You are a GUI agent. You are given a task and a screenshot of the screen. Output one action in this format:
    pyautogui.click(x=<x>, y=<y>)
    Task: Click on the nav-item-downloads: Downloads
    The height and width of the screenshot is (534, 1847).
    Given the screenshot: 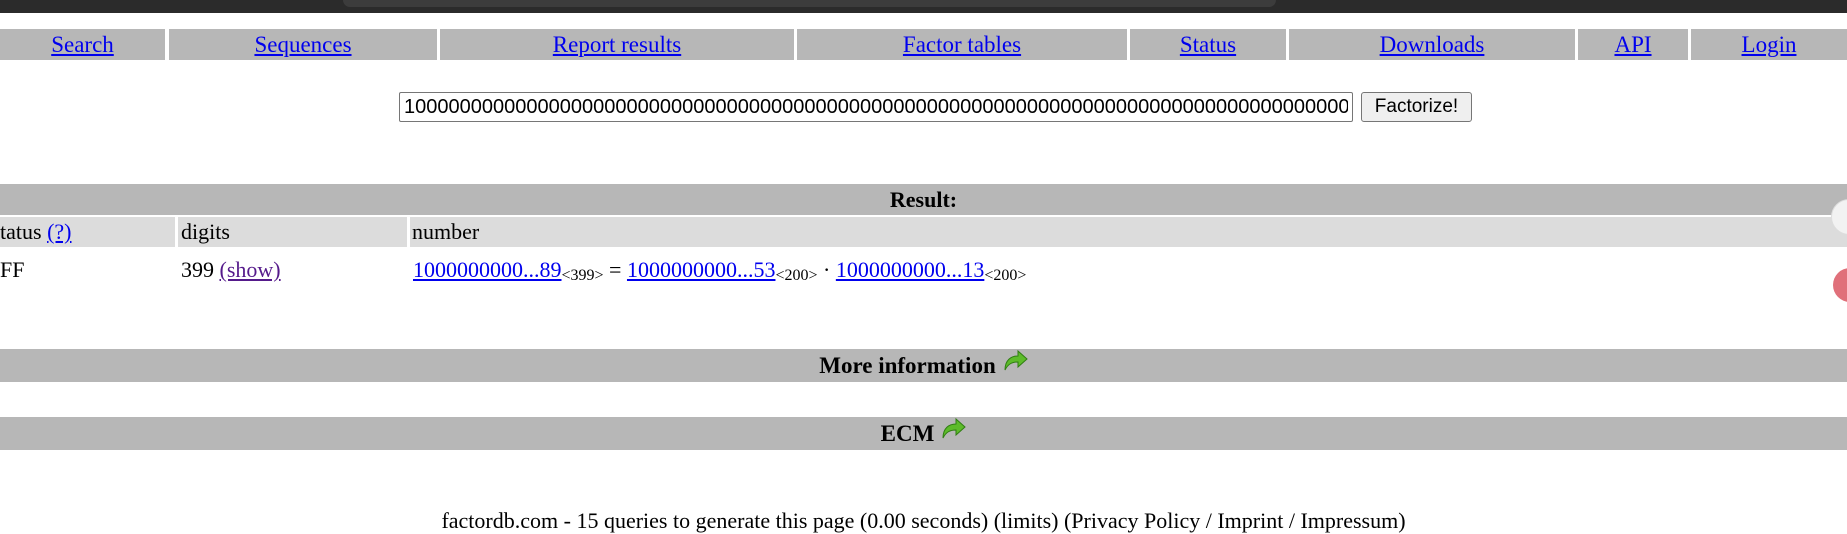 What is the action you would take?
    pyautogui.click(x=1432, y=44)
    